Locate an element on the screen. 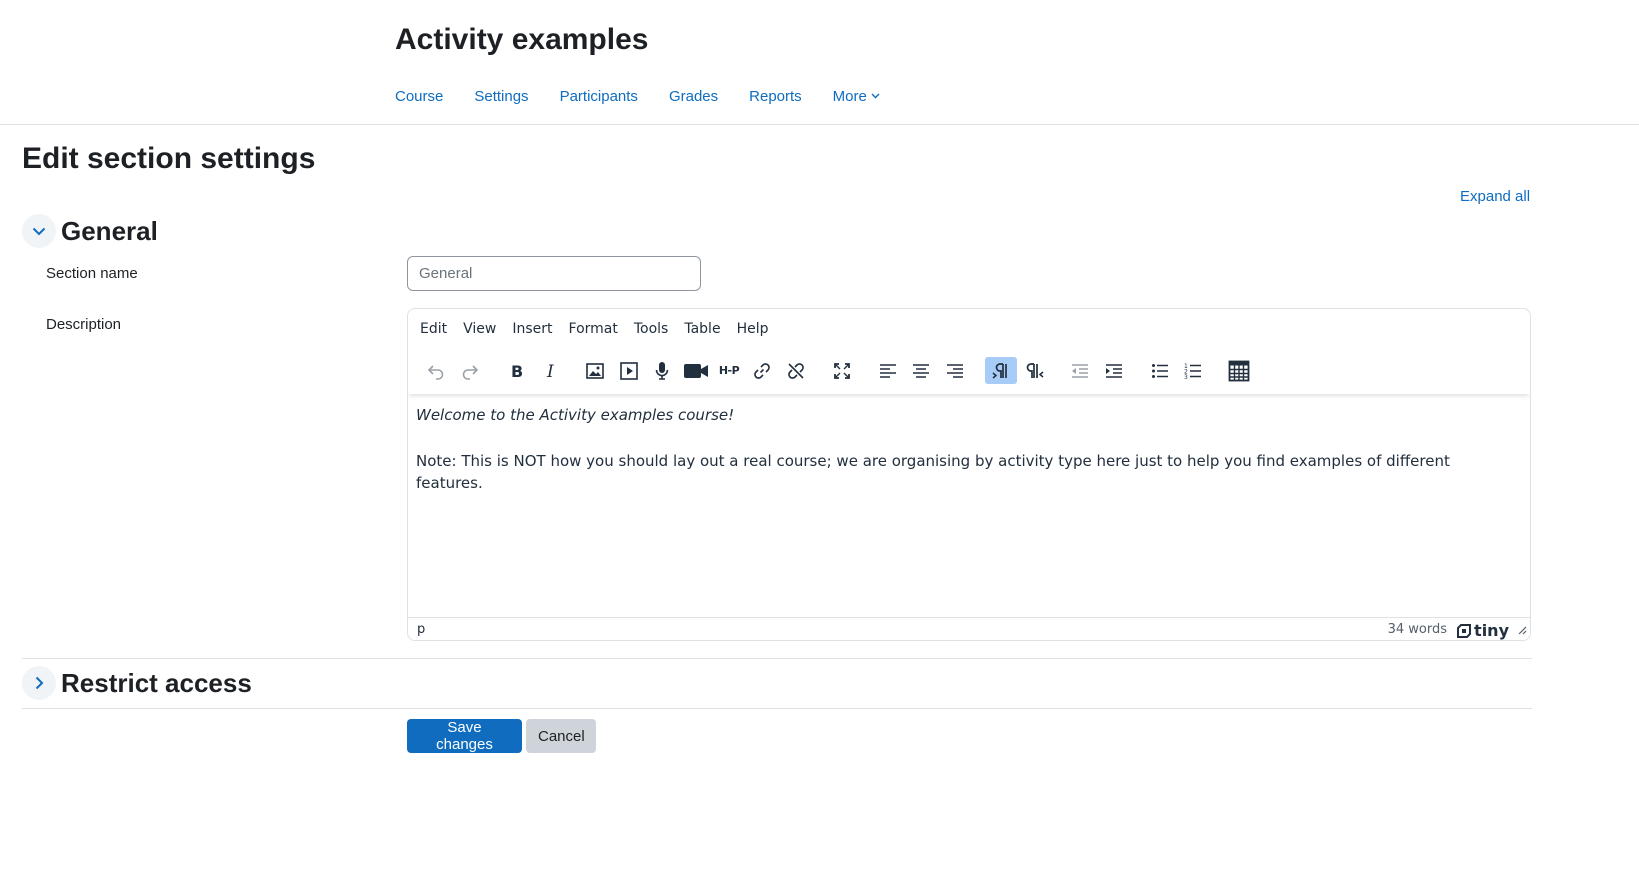  restrict-section-header: Restrict access is located at coordinates (137, 683).